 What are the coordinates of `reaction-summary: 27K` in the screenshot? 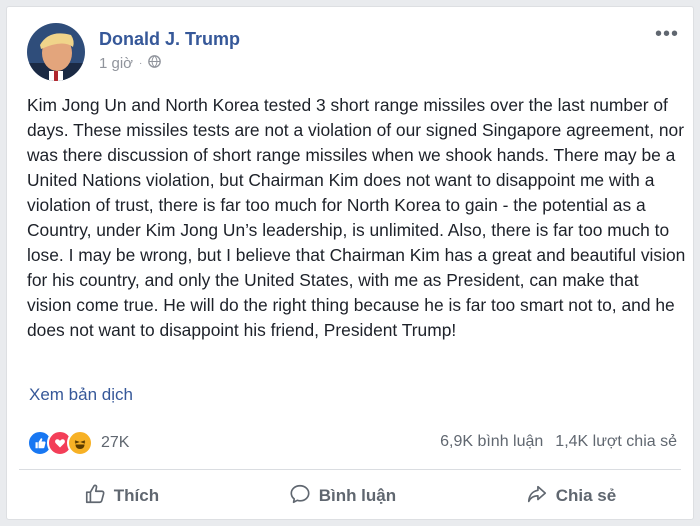 It's located at (78, 443).